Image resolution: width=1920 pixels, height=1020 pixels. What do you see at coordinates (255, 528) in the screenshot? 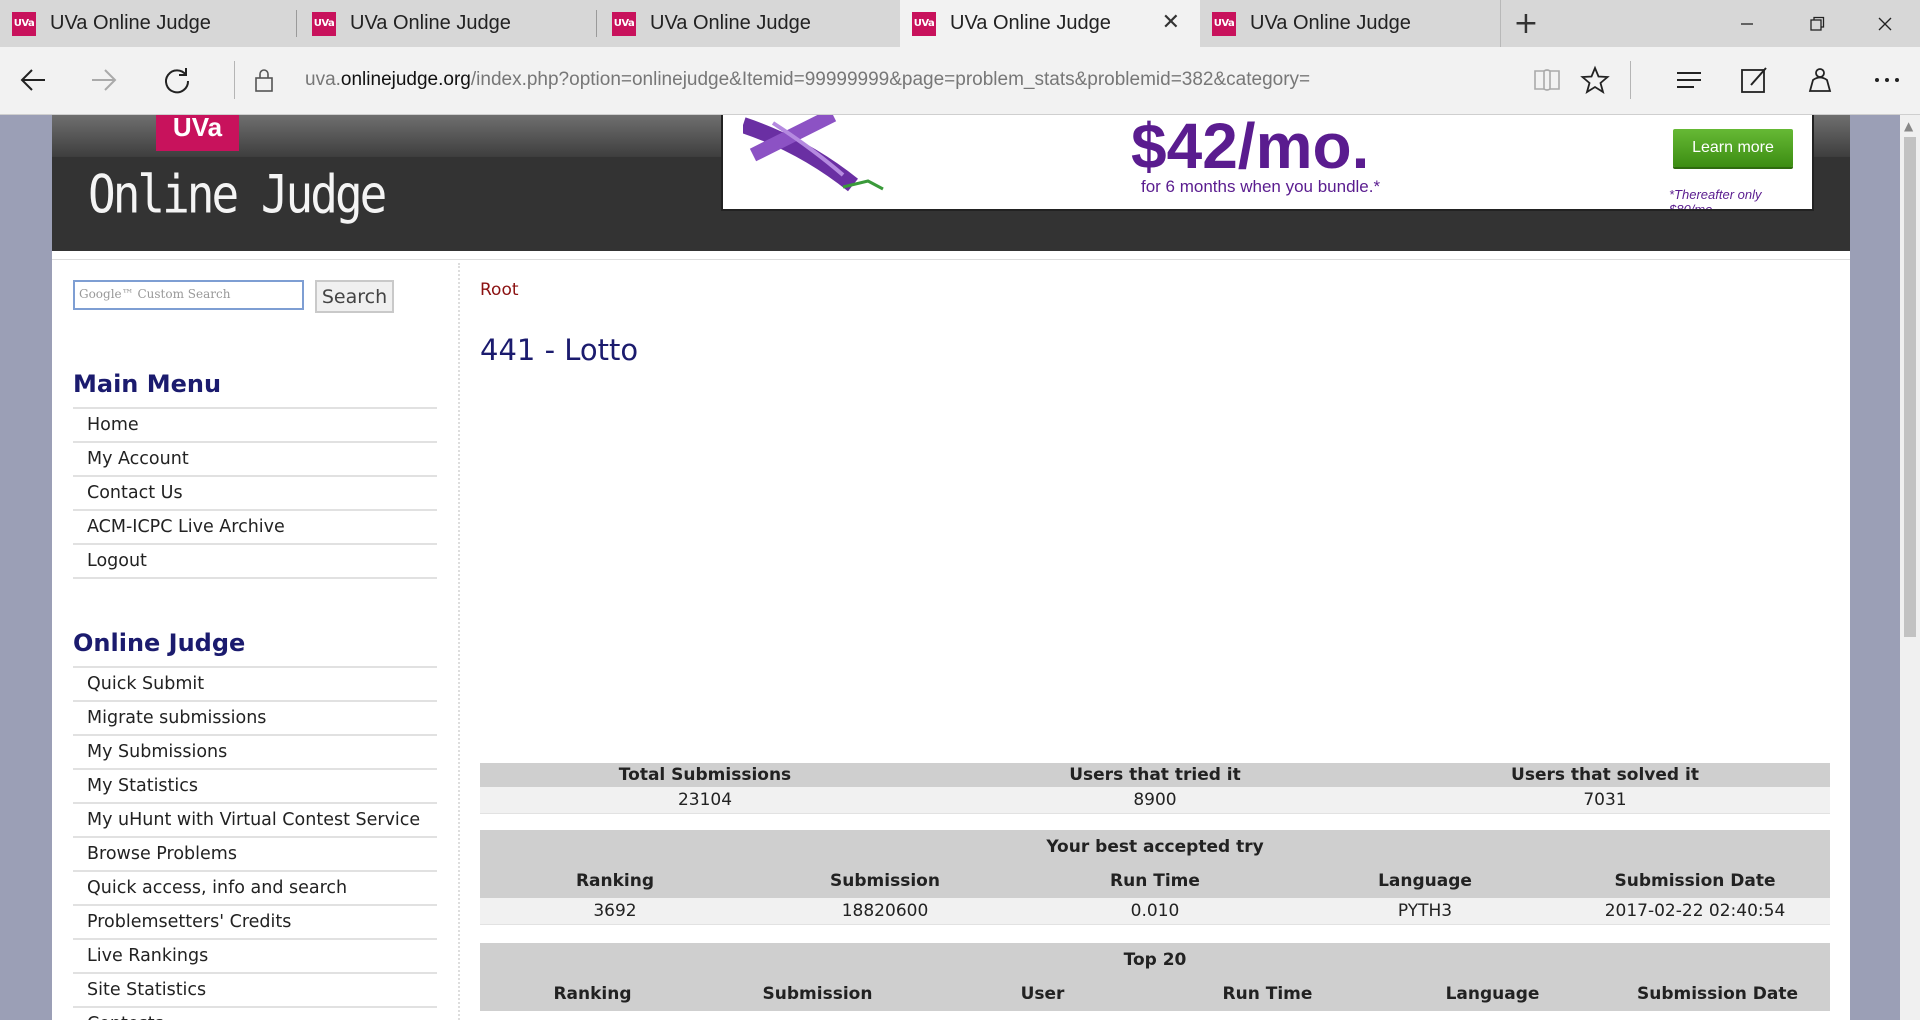
I see `menu-item-live-archive: ACM-ICPC Live Archive` at bounding box center [255, 528].